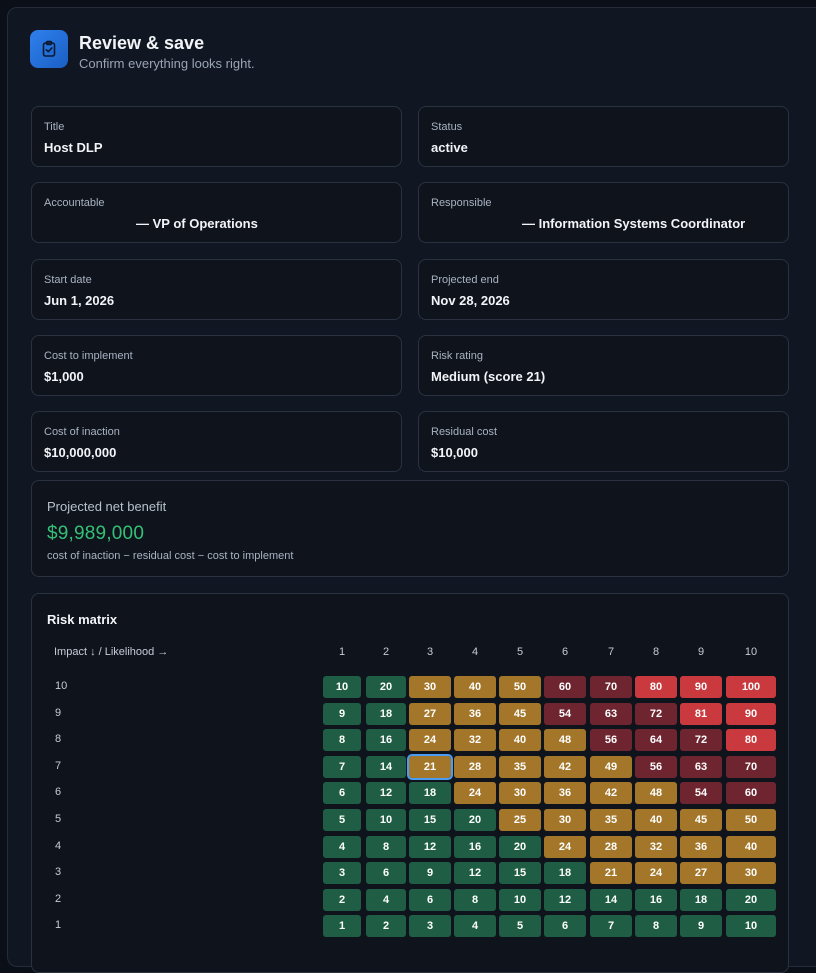  What do you see at coordinates (751, 687) in the screenshot?
I see `risk-cell: 100` at bounding box center [751, 687].